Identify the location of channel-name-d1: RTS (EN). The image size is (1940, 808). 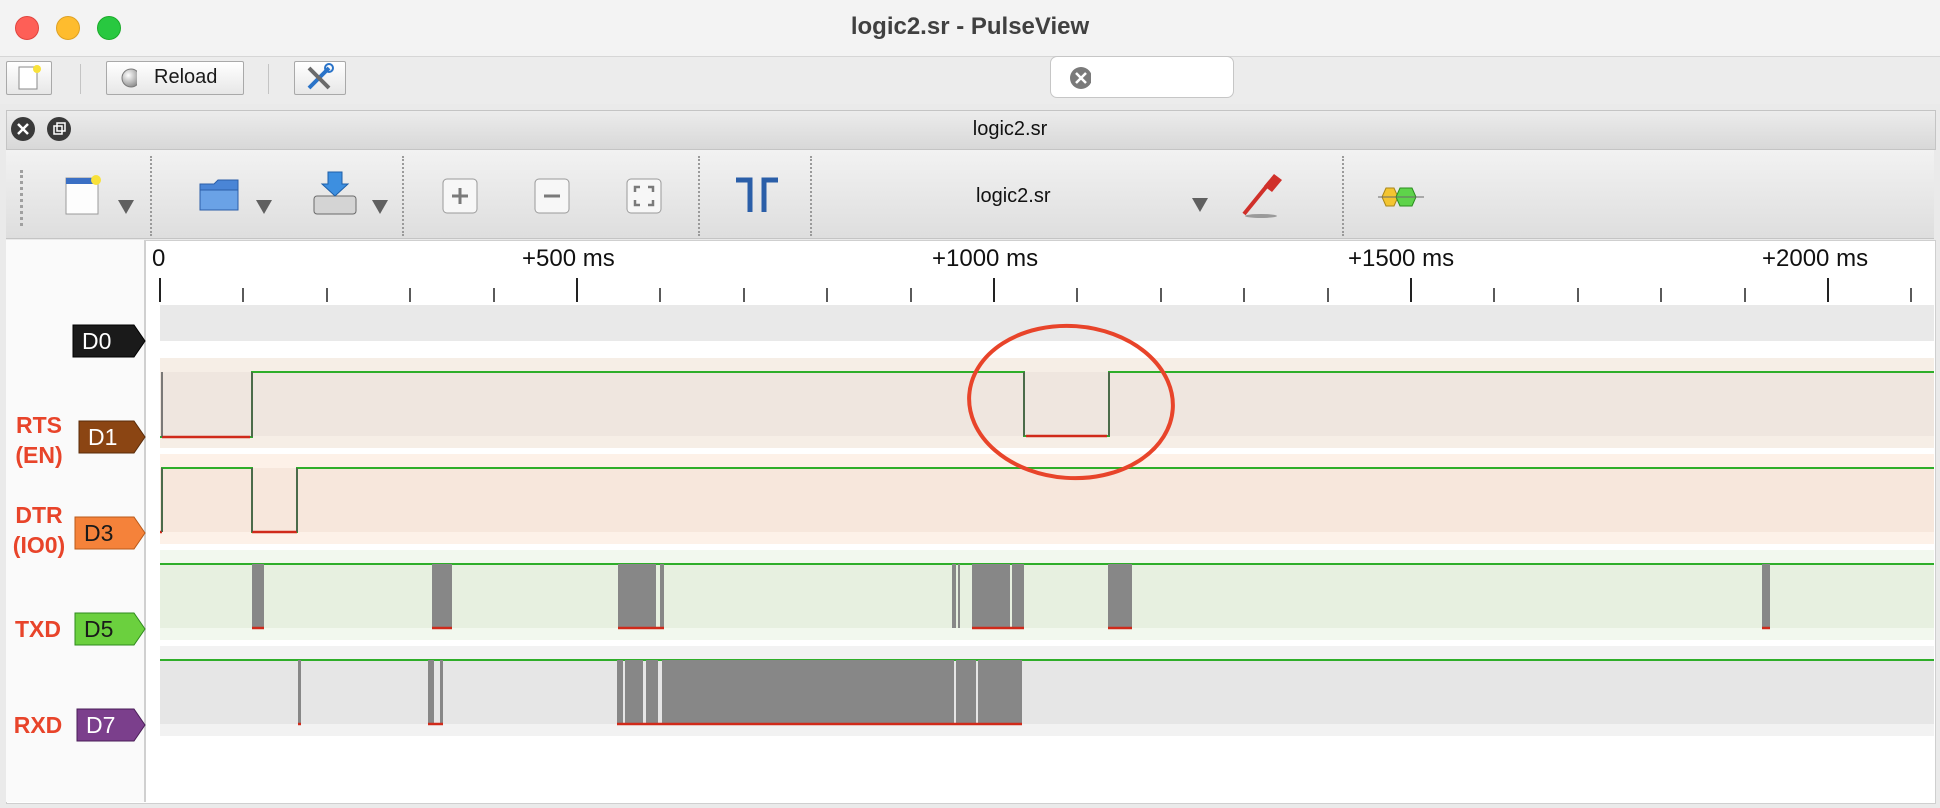
(39, 440).